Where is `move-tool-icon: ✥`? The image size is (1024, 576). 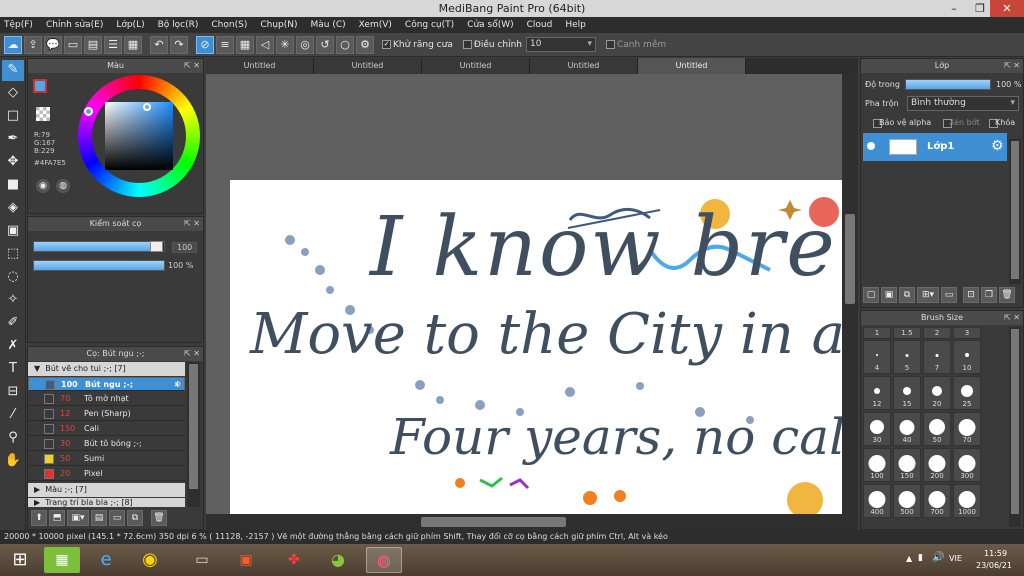
move-tool-icon: ✥ is located at coordinates (13, 162).